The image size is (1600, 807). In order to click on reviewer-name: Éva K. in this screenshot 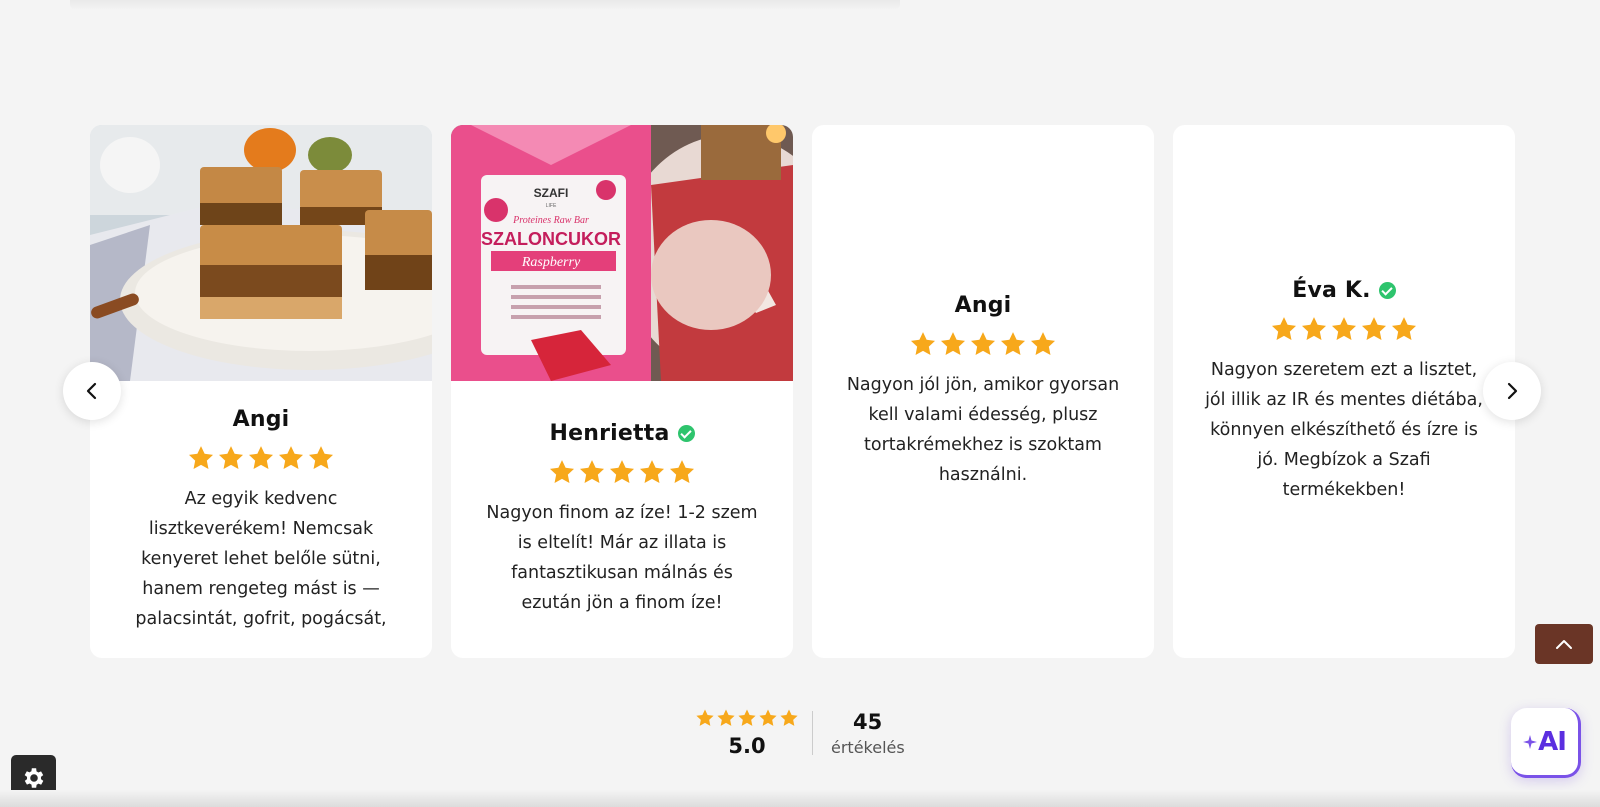, I will do `click(1344, 290)`.